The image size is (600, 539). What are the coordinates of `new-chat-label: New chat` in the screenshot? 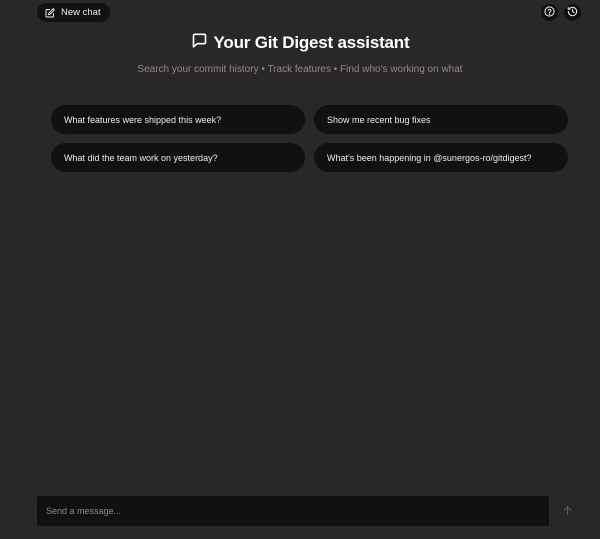 It's located at (81, 12).